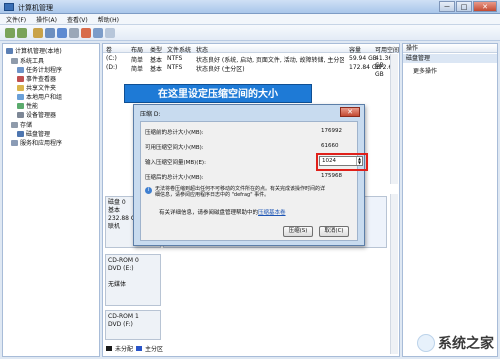  What do you see at coordinates (123, 316) in the screenshot?
I see `disk-name: CD-ROM 1` at bounding box center [123, 316].